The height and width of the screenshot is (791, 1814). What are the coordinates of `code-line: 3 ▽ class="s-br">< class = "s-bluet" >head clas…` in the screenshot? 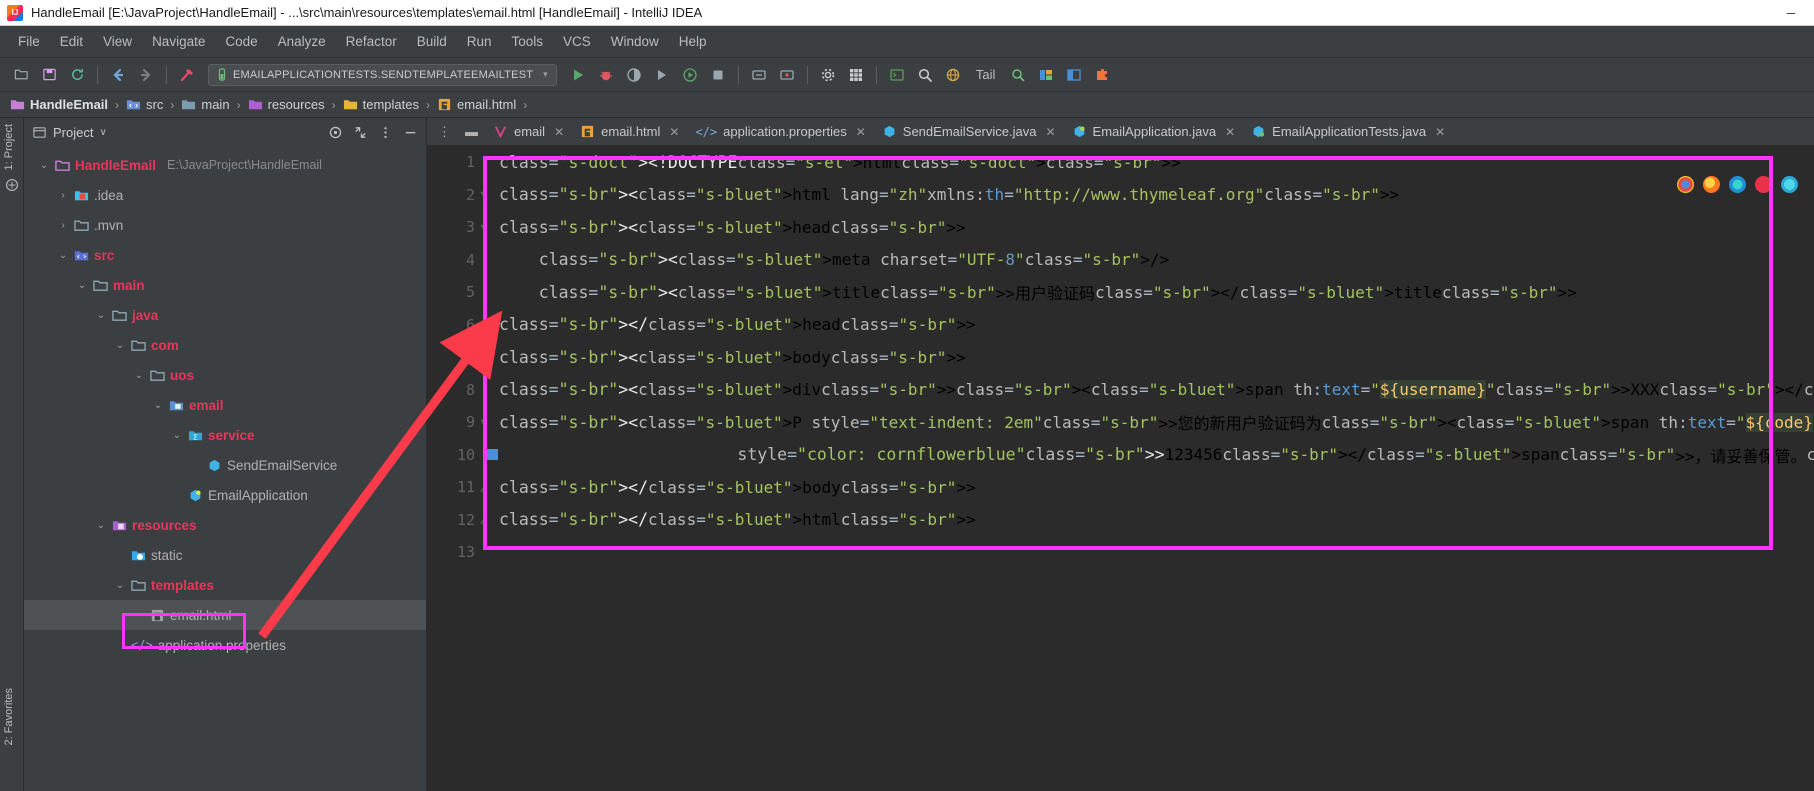 It's located at (1120, 227).